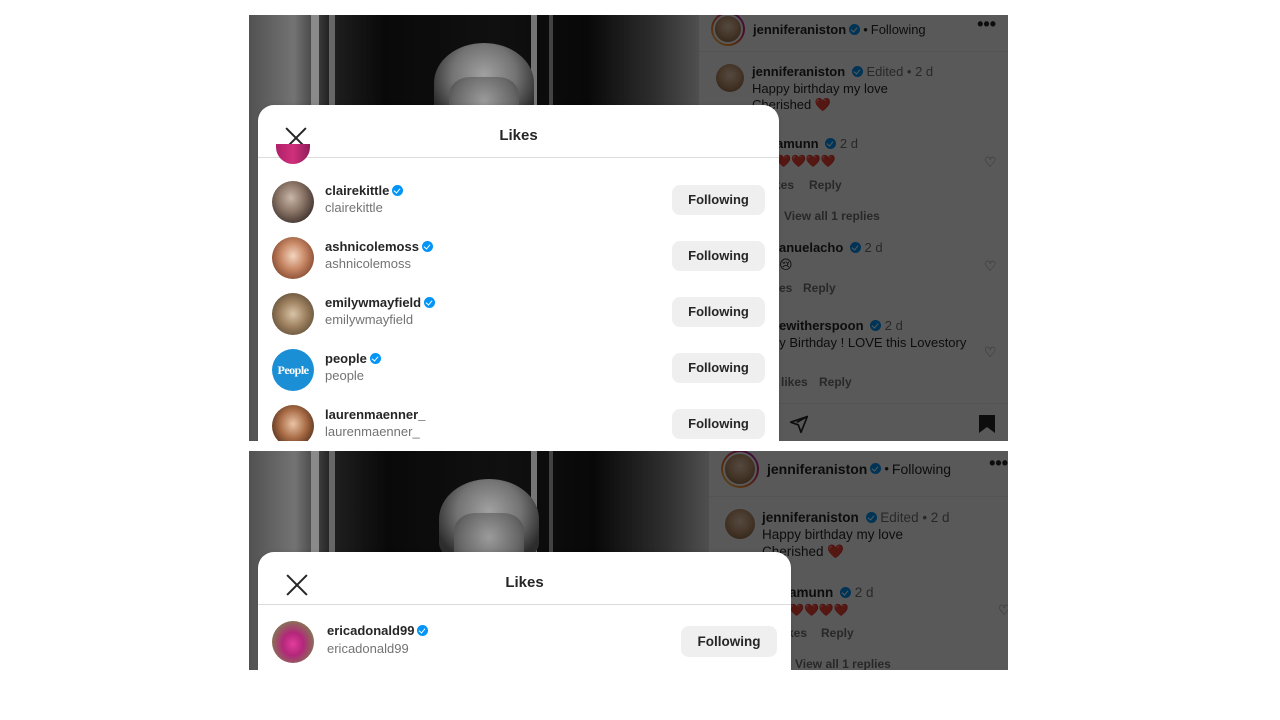 The image size is (1280, 720). I want to click on like-username-wrap: people, so click(353, 358).